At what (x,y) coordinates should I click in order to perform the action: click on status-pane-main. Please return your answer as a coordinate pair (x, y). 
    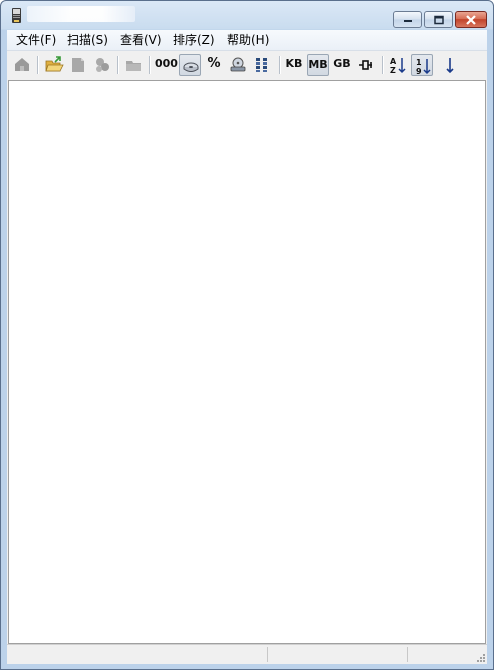
    Looking at the image, I should click on (8, 654).